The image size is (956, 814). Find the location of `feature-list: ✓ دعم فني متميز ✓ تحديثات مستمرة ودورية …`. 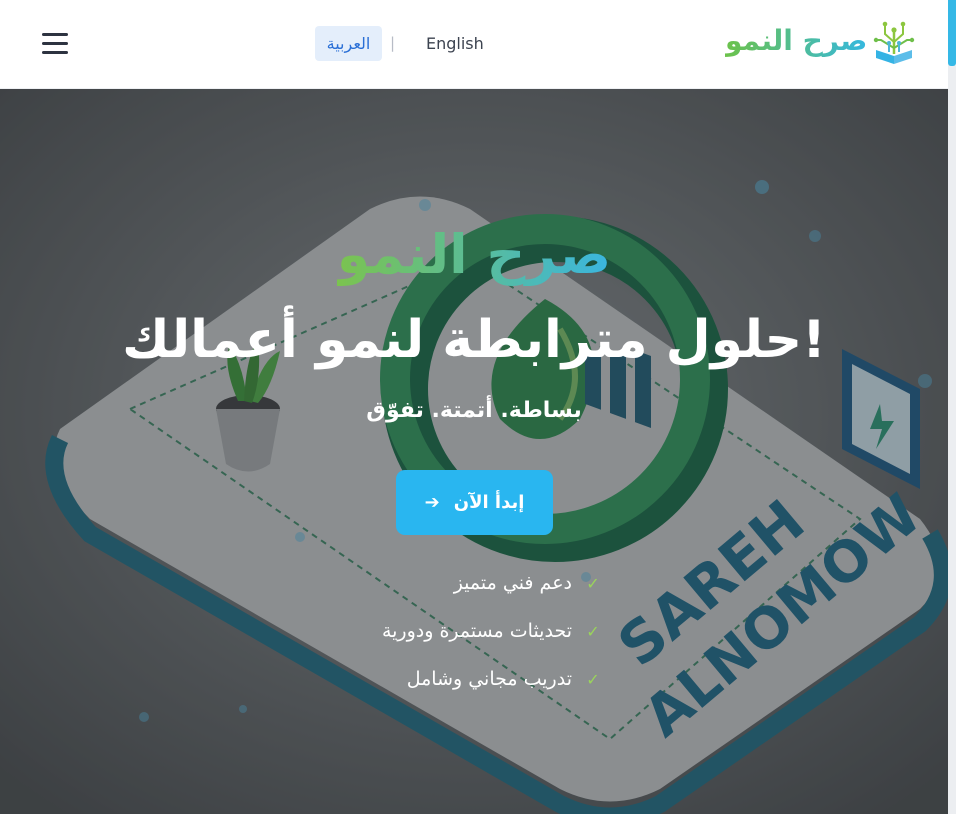

feature-list: ✓ دعم فني متميز ✓ تحديثات مستمرة ودورية … is located at coordinates (471, 631).